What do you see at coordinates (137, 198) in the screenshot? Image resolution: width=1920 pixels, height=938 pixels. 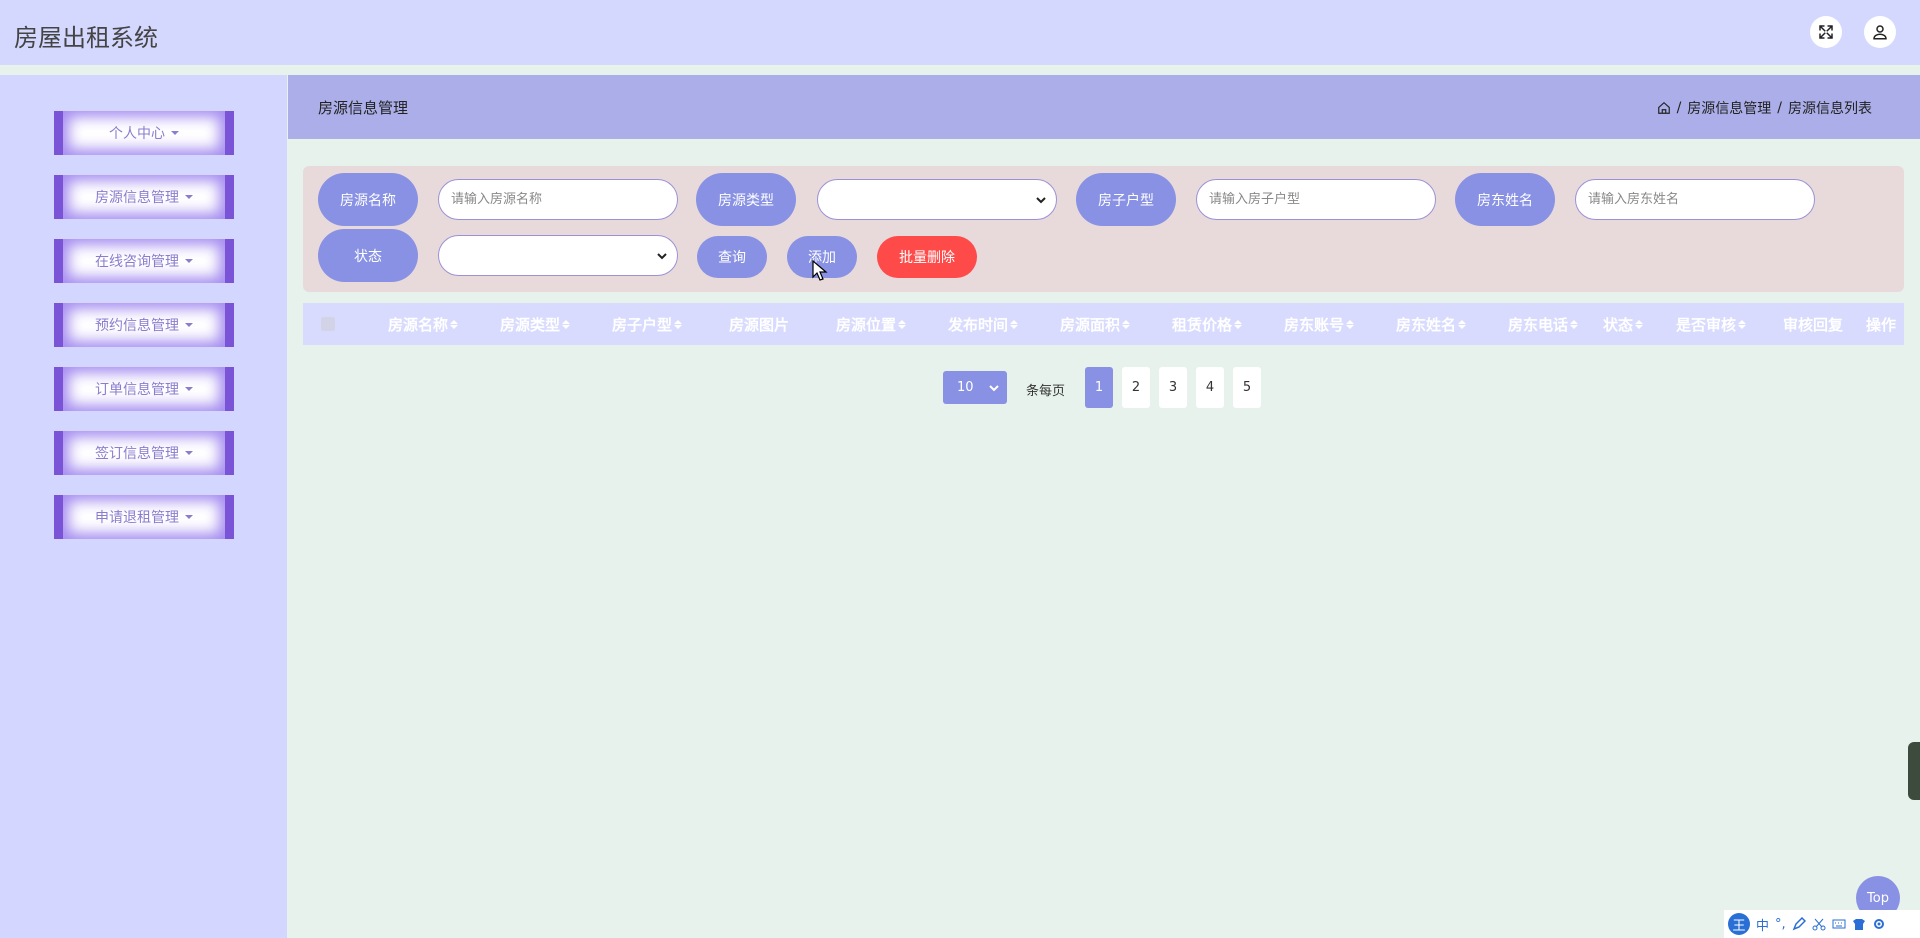 I see `sidebar-item-label: 房源信息管理` at bounding box center [137, 198].